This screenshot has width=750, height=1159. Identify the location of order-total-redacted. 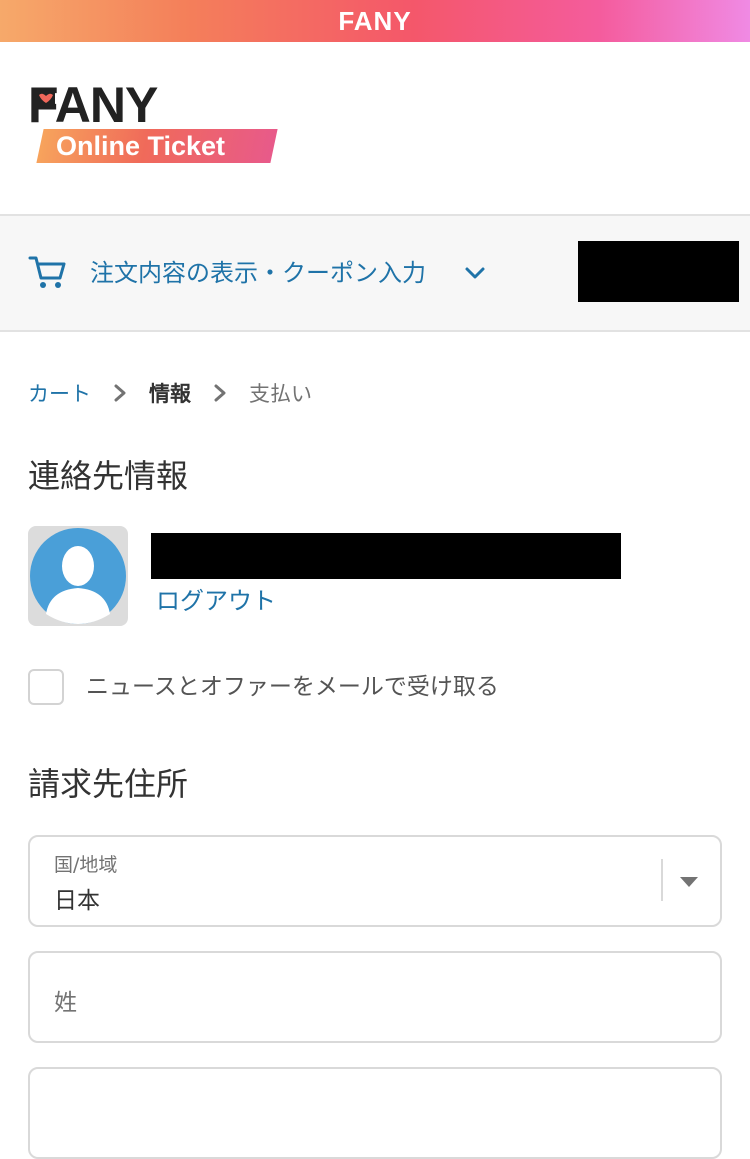
(658, 271).